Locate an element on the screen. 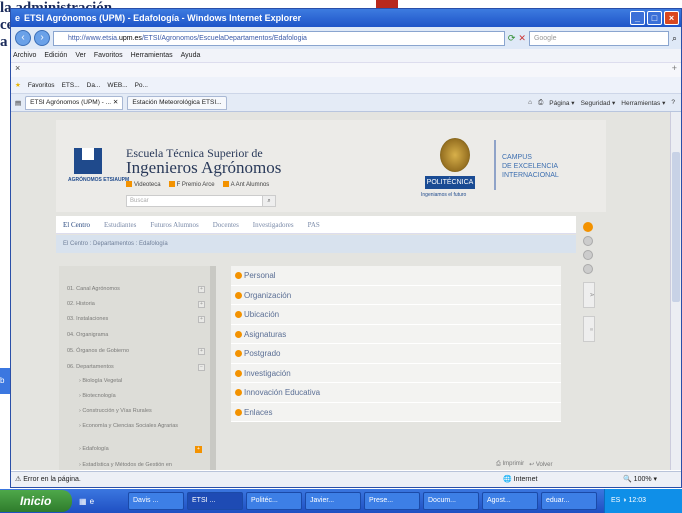  link-investigacion: Investigación is located at coordinates (396, 373).